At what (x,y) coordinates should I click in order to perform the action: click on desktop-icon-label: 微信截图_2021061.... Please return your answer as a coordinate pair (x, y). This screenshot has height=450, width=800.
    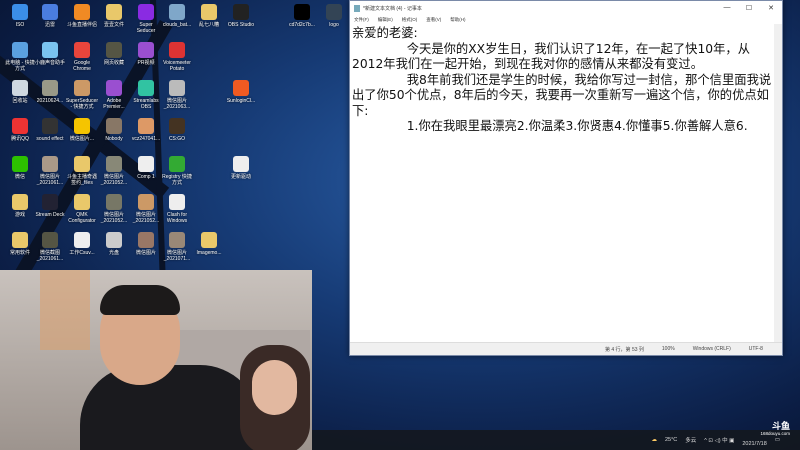
    Looking at the image, I should click on (50, 256).